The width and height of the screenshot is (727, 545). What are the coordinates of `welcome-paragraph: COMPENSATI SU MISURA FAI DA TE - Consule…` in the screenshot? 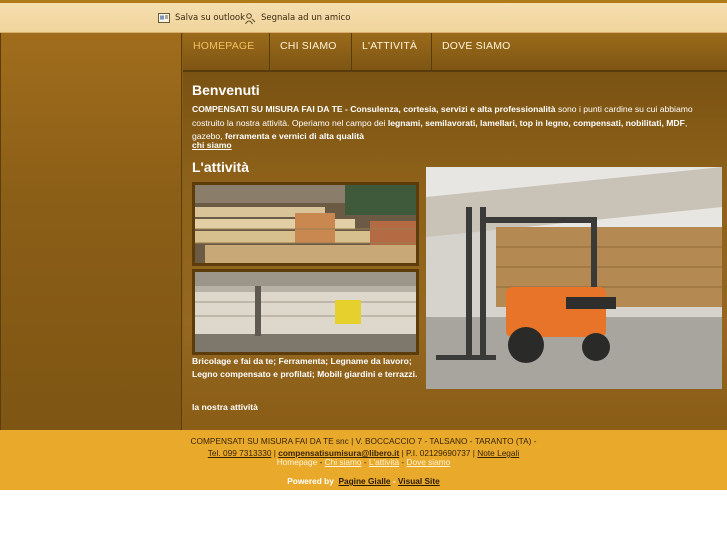 It's located at (456, 123).